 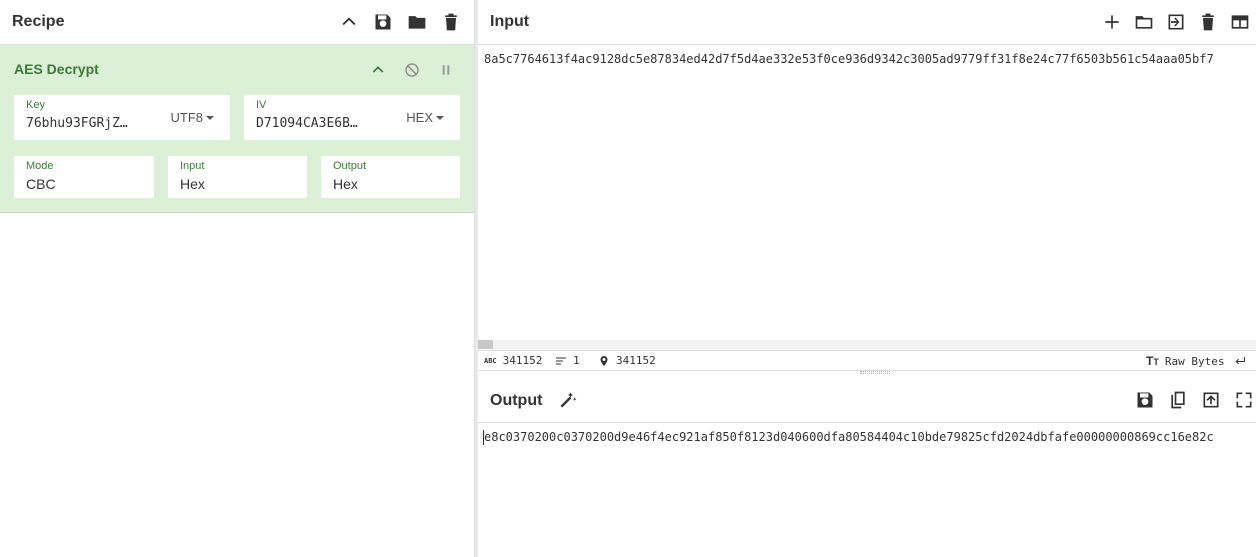 I want to click on output-format-field: Output Hex, so click(x=390, y=177).